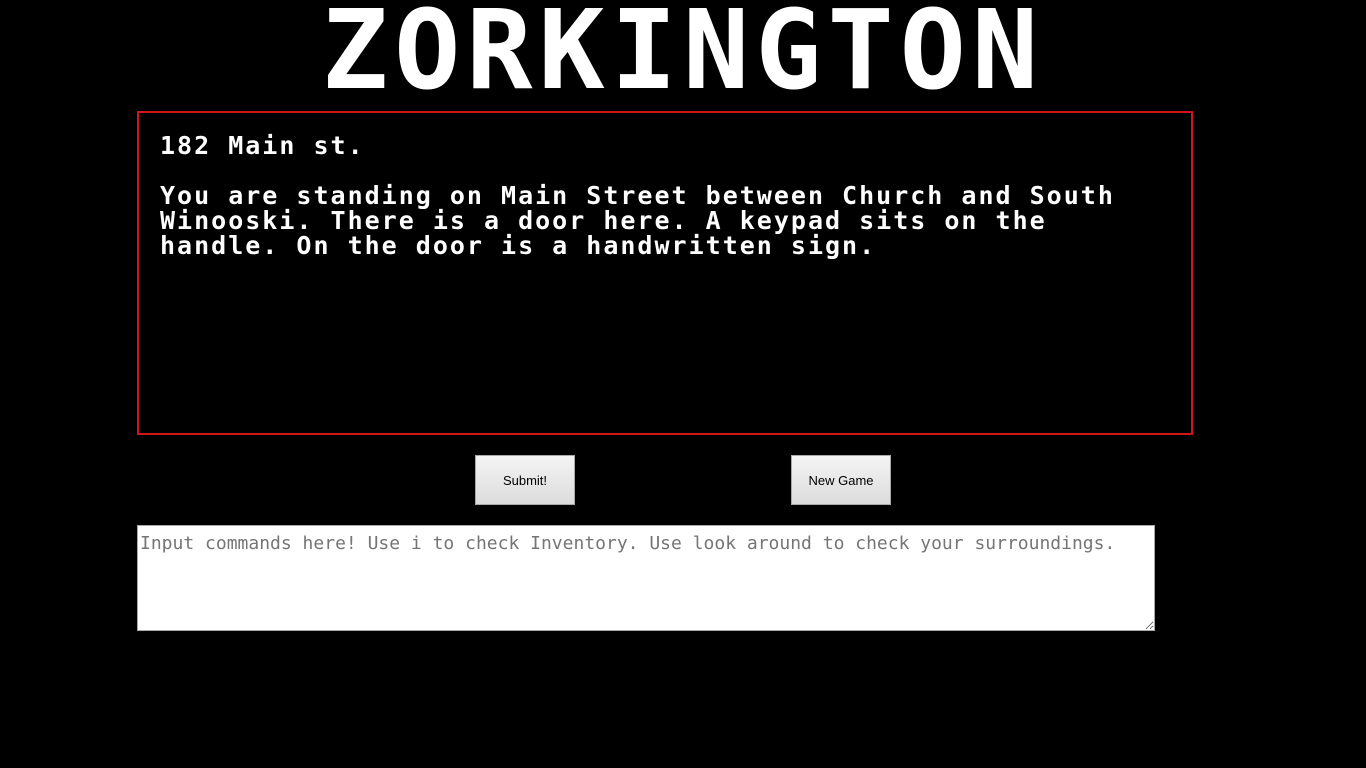 Image resolution: width=1366 pixels, height=768 pixels. What do you see at coordinates (262, 145) in the screenshot?
I see `location-name: 182 Main st.` at bounding box center [262, 145].